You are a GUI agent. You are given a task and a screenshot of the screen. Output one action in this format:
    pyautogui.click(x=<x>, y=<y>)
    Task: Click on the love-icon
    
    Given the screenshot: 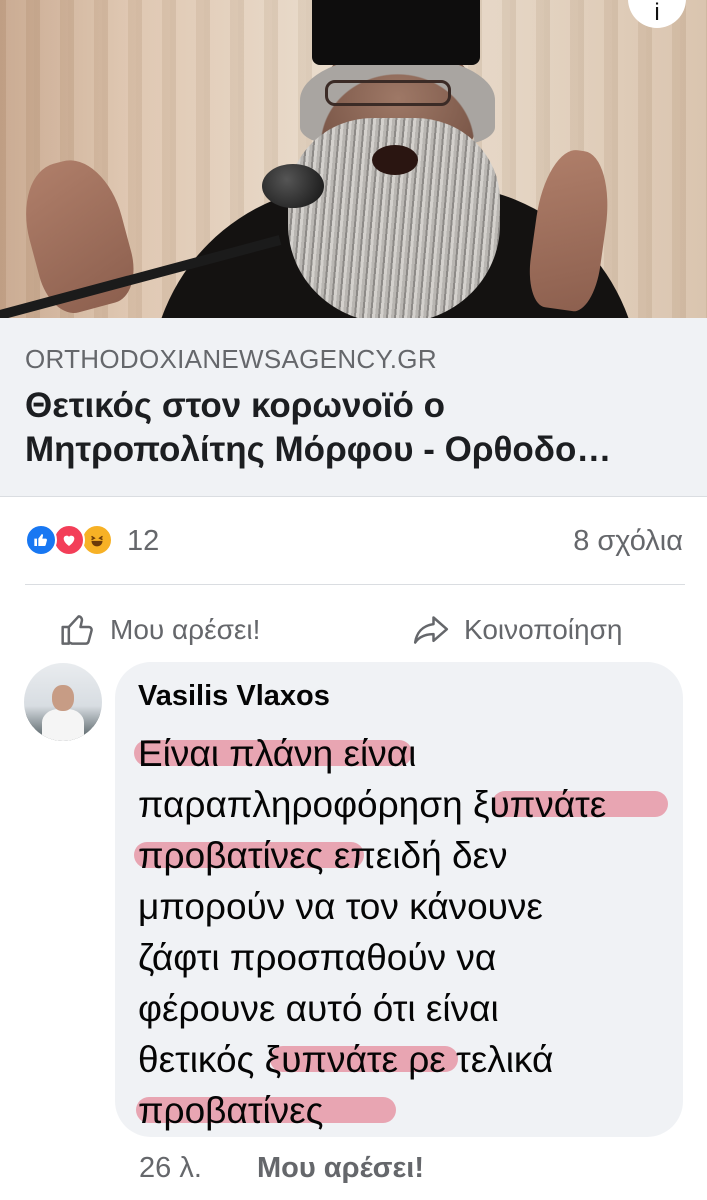 What is the action you would take?
    pyautogui.click(x=69, y=540)
    